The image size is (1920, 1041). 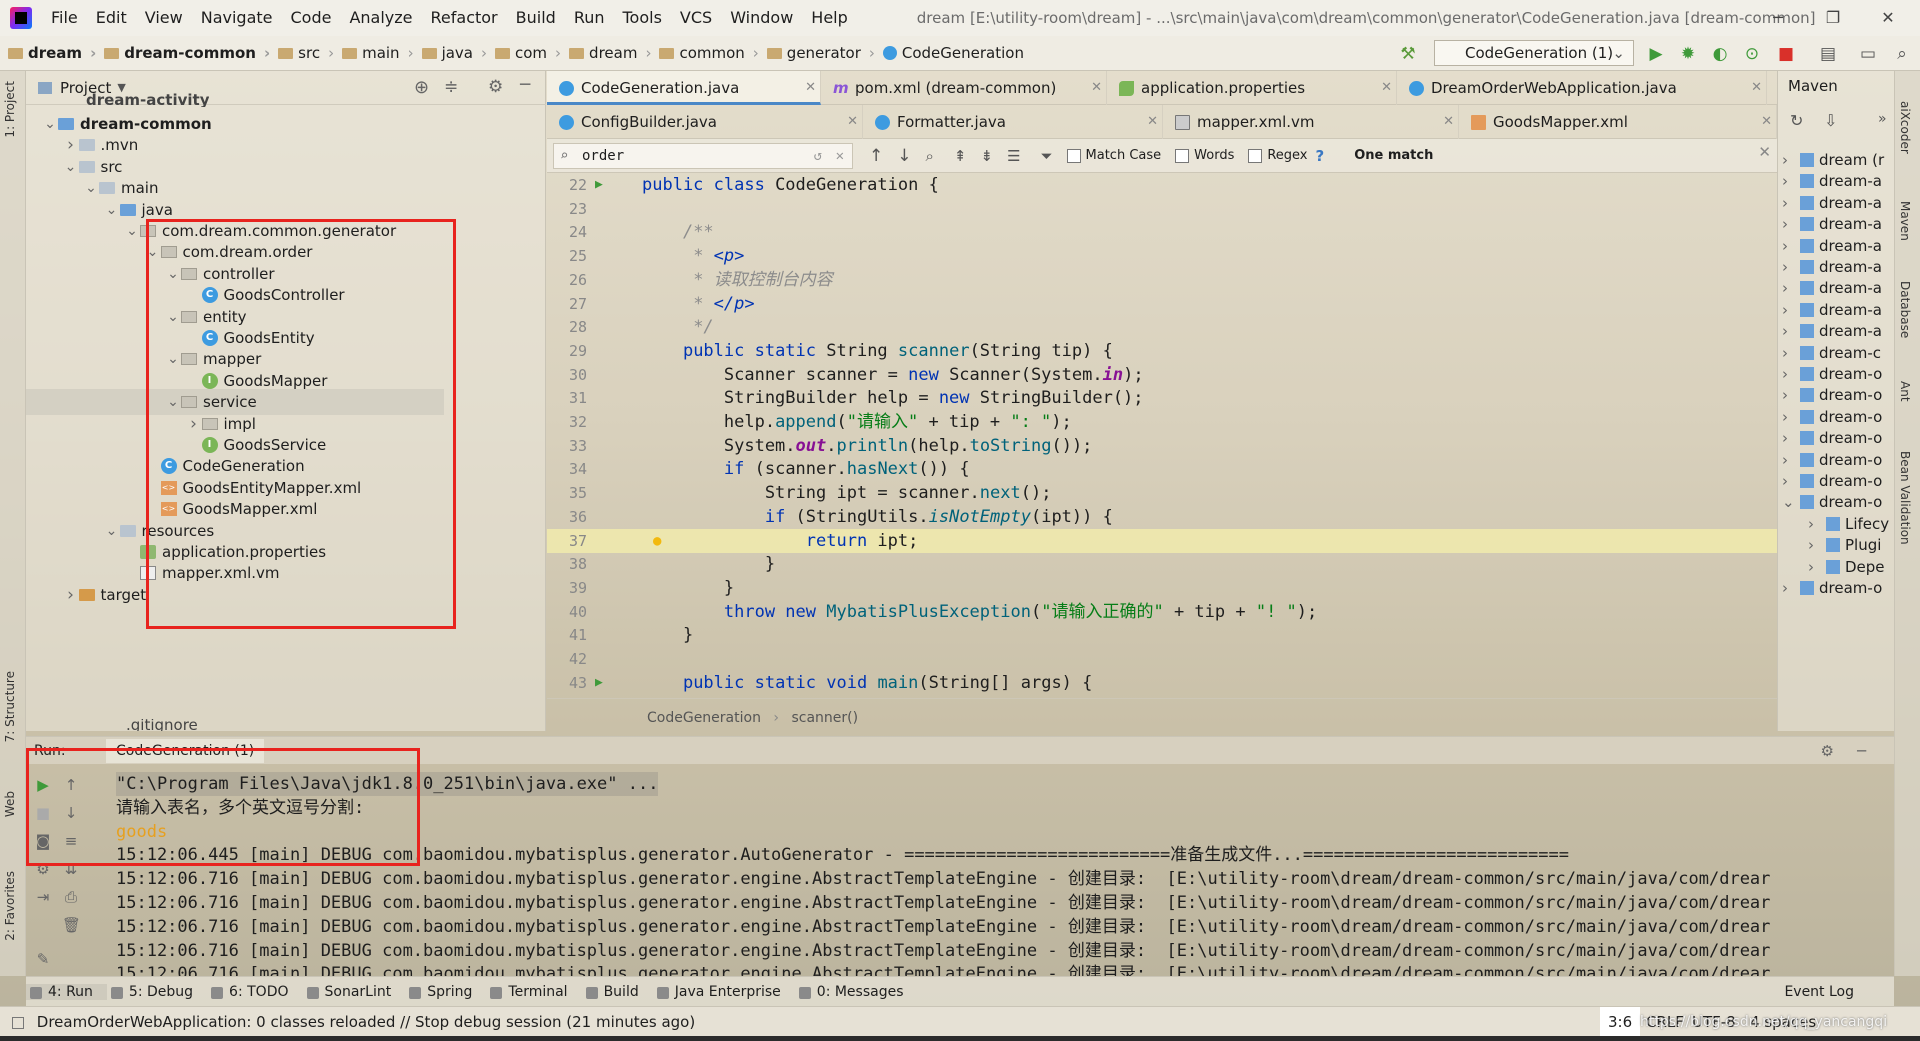 What do you see at coordinates (464, 18) in the screenshot?
I see `menu-refactor: Refactor` at bounding box center [464, 18].